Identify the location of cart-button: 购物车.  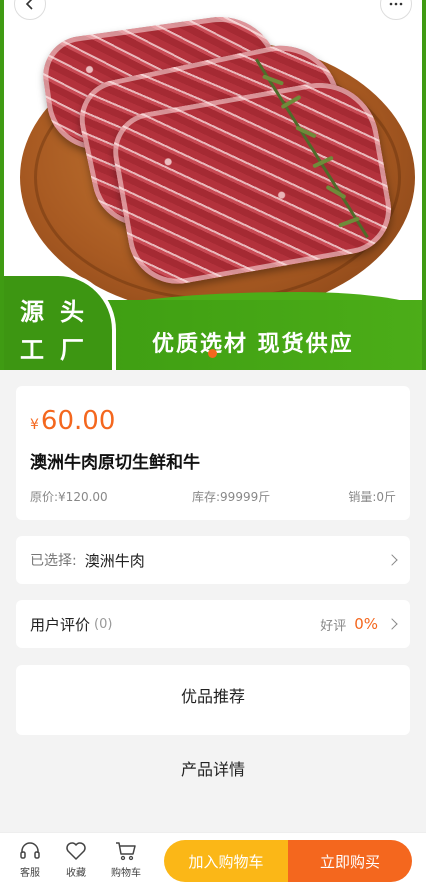
(126, 860).